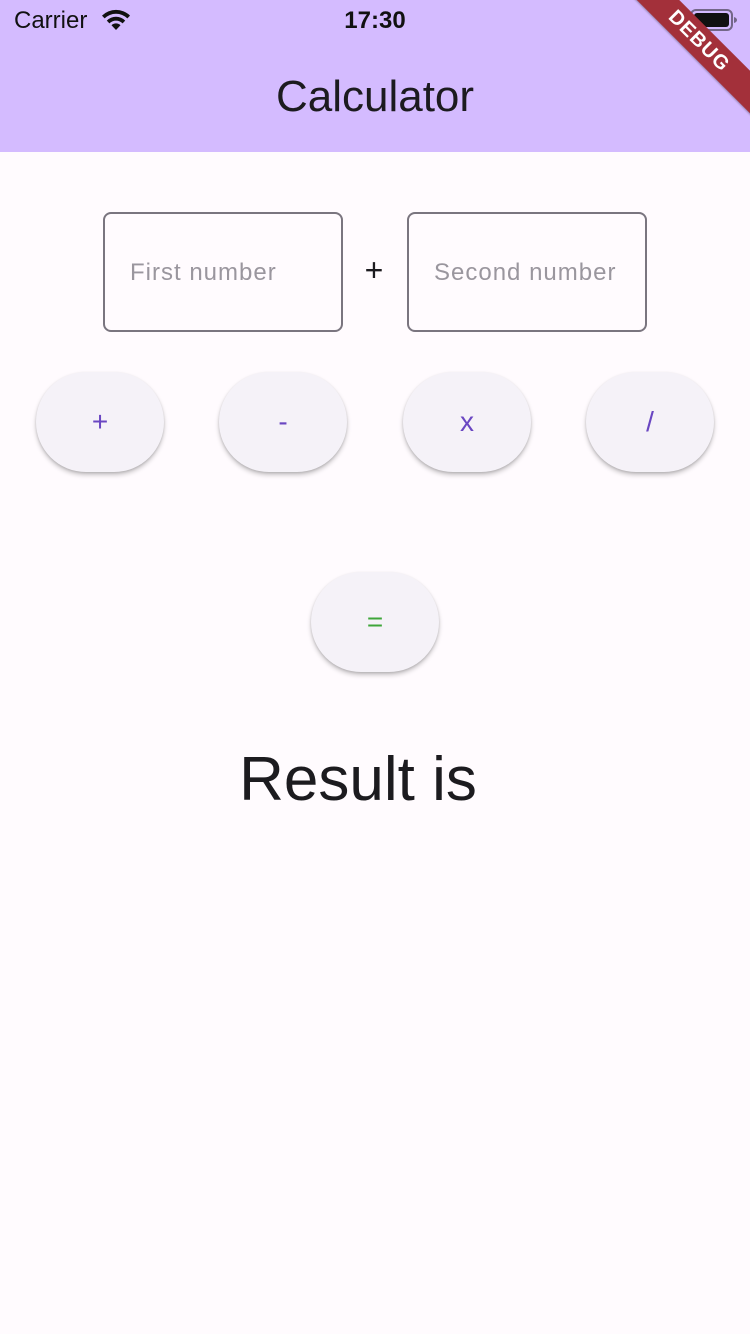 This screenshot has width=750, height=1334. Describe the element at coordinates (235, 273) in the screenshot. I see `first-number-input` at that location.